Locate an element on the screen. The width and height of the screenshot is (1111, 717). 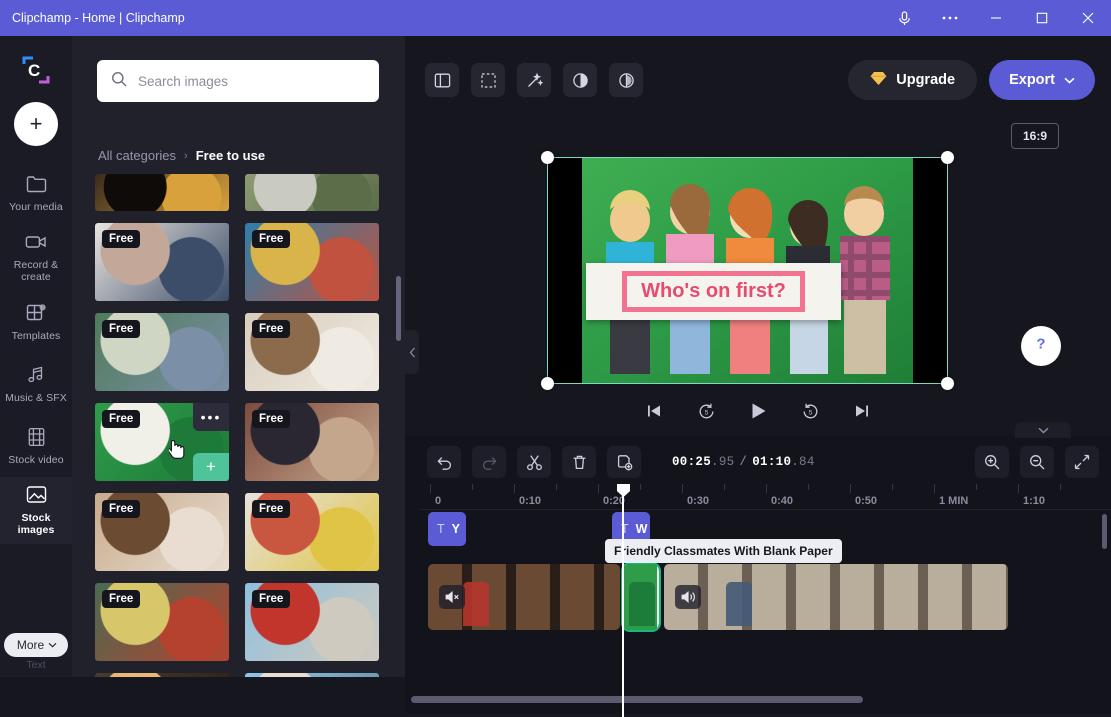
zoom-out-icon is located at coordinates (1037, 462).